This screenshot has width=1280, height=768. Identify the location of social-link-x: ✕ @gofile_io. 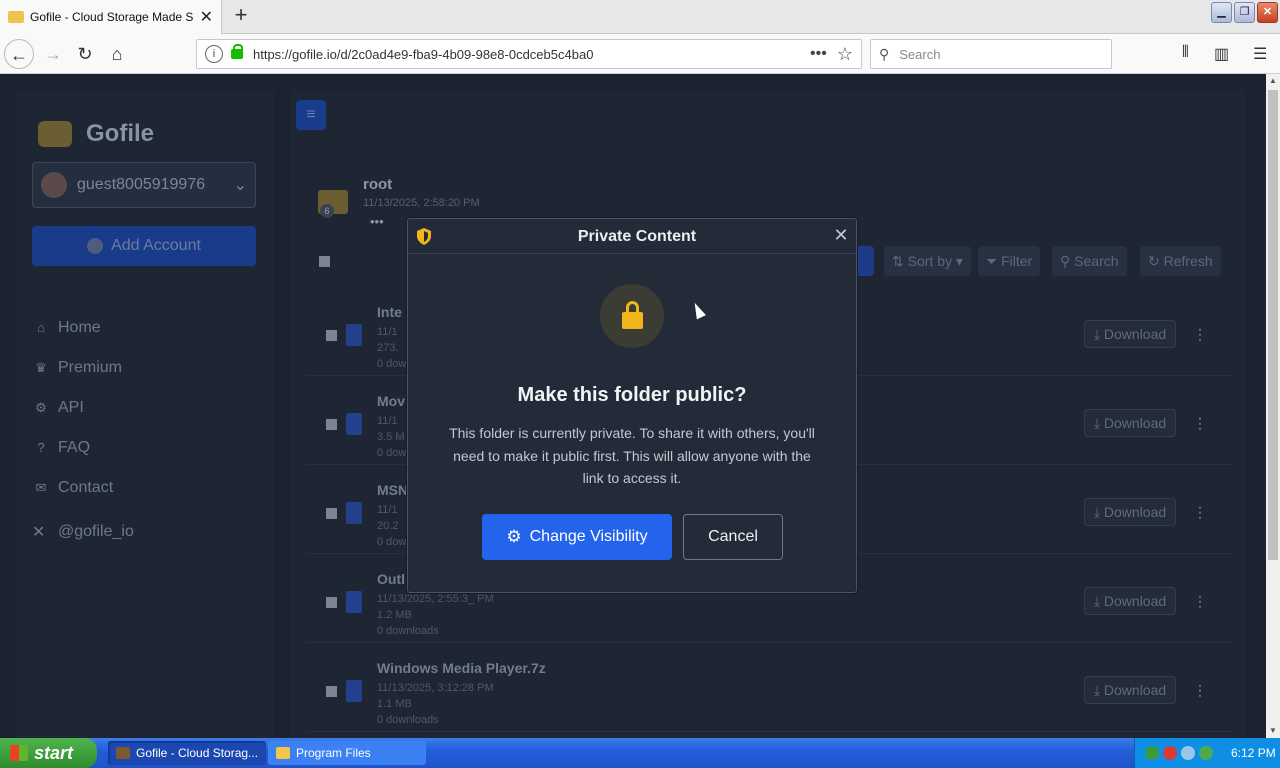
(83, 532).